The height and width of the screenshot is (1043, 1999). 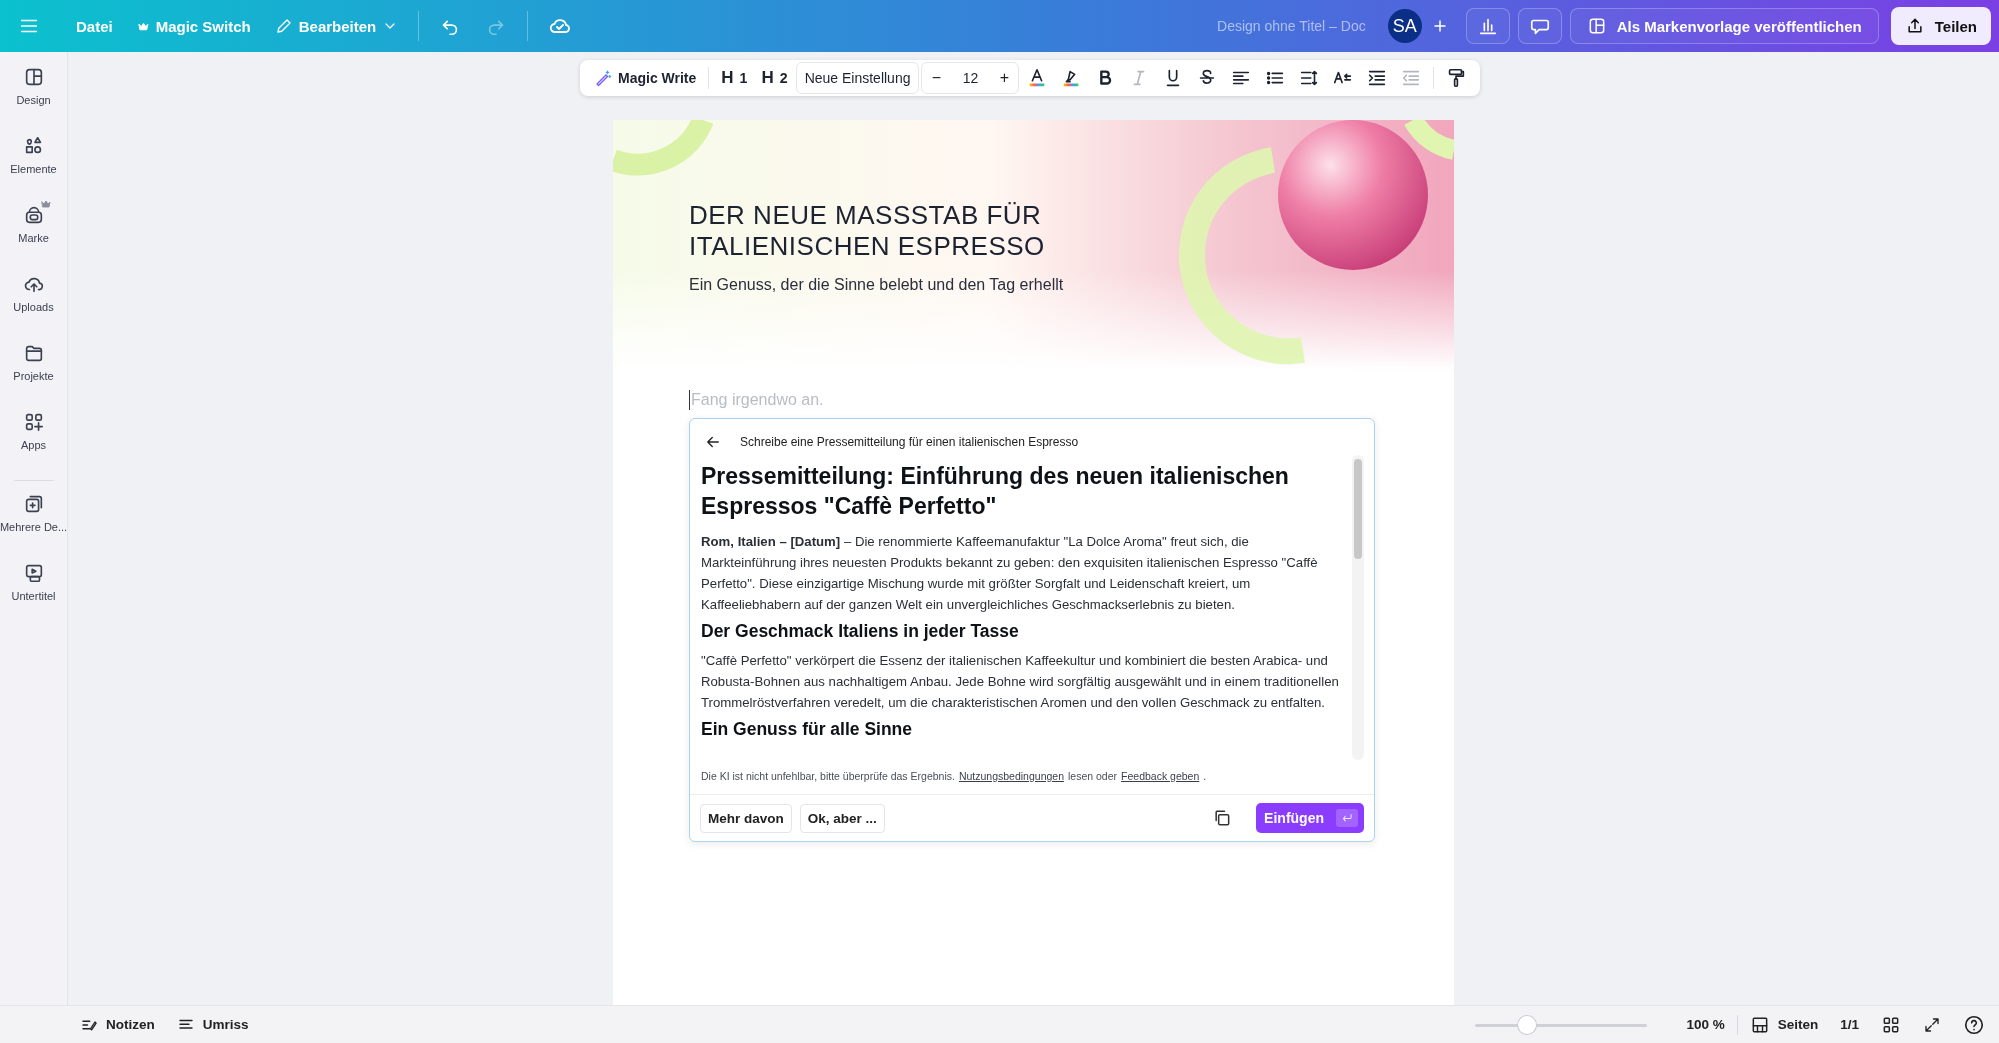 I want to click on magic-pen-icon, so click(x=603, y=78).